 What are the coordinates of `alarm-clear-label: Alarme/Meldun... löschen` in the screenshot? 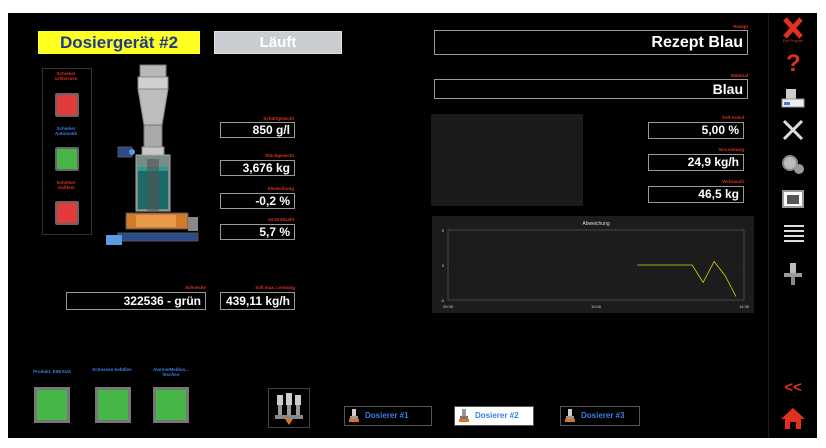 It's located at (170, 372).